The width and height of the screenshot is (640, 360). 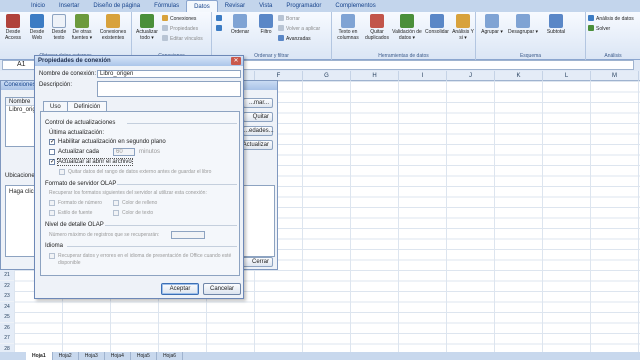 I want to click on text-color-label: Color de texto, so click(x=138, y=213).